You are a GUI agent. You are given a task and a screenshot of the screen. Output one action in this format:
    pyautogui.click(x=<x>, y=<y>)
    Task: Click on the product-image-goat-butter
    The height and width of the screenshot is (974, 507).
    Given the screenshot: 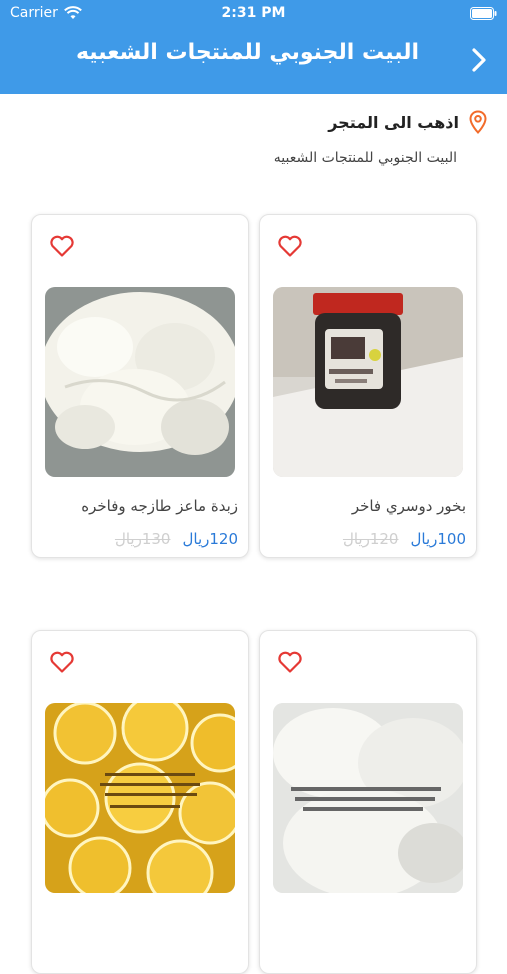 What is the action you would take?
    pyautogui.click(x=140, y=382)
    